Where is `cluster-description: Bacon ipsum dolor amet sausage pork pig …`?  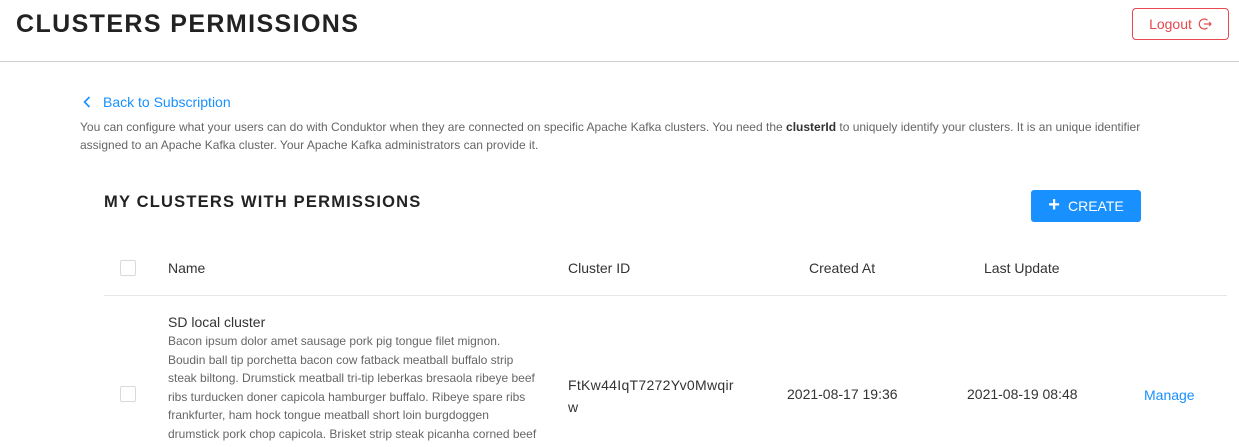 cluster-description: Bacon ipsum dolor amet sausage pork pig … is located at coordinates (352, 390).